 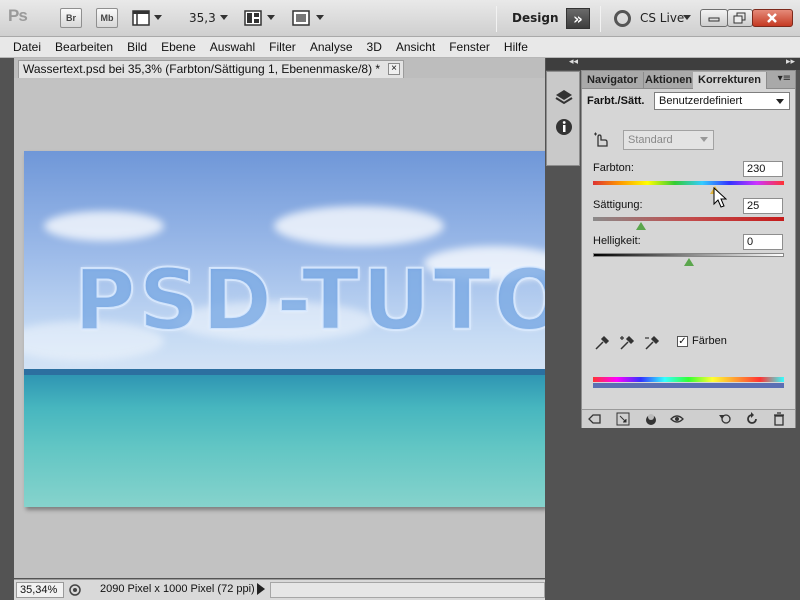 I want to click on hue-label: Farbton:, so click(x=613, y=168).